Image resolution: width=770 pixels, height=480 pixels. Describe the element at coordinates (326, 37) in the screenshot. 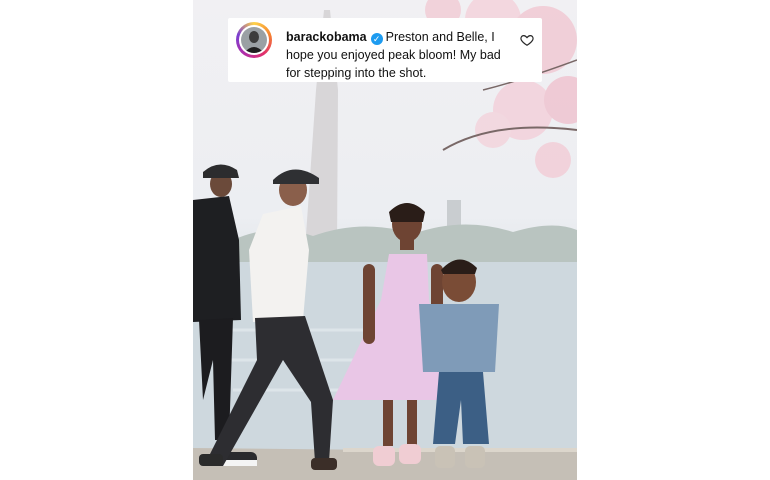

I see `comment-username: barackobama` at that location.